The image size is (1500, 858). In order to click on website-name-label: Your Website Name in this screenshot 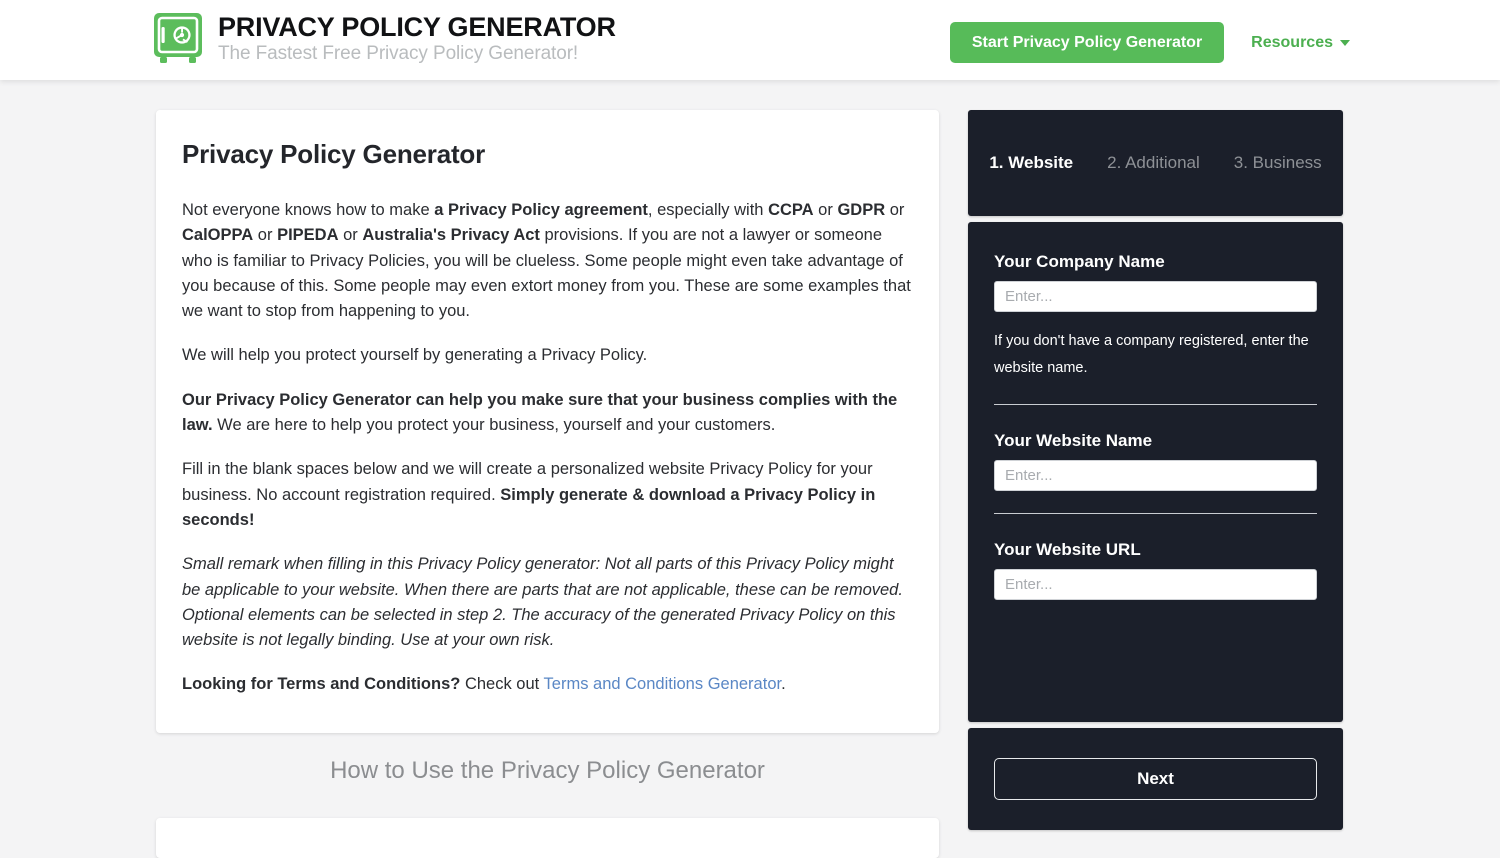, I will do `click(1073, 440)`.